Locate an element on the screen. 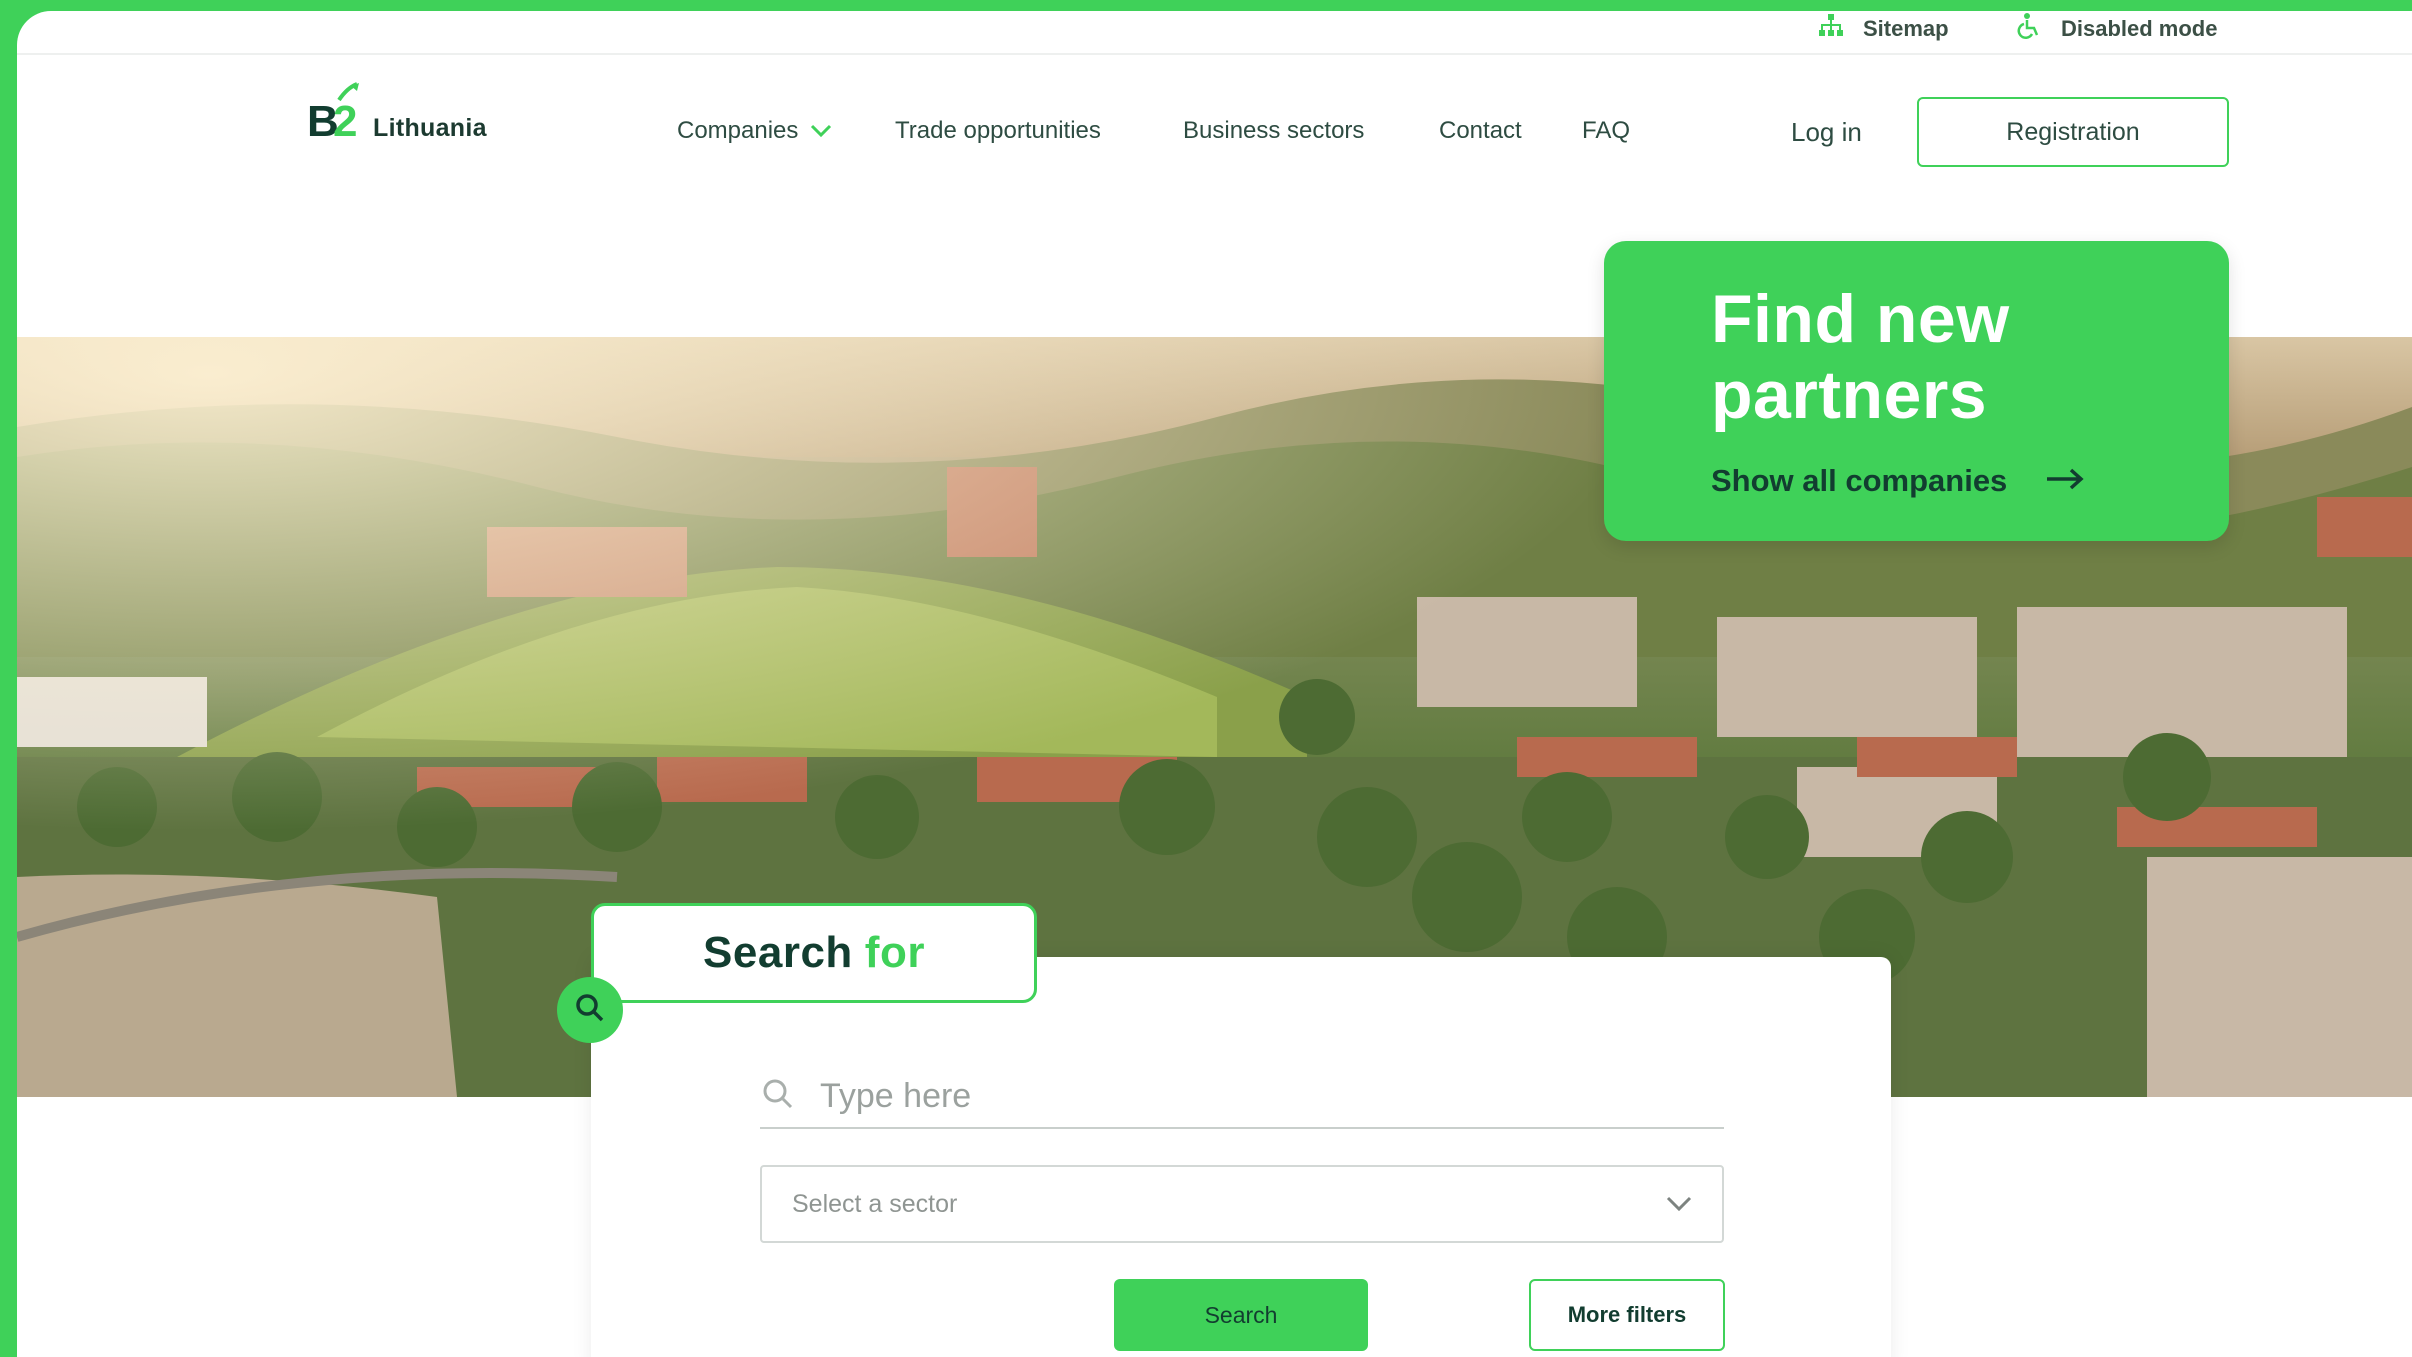 The width and height of the screenshot is (2412, 1357). arrow-right-icon is located at coordinates (2065, 481).